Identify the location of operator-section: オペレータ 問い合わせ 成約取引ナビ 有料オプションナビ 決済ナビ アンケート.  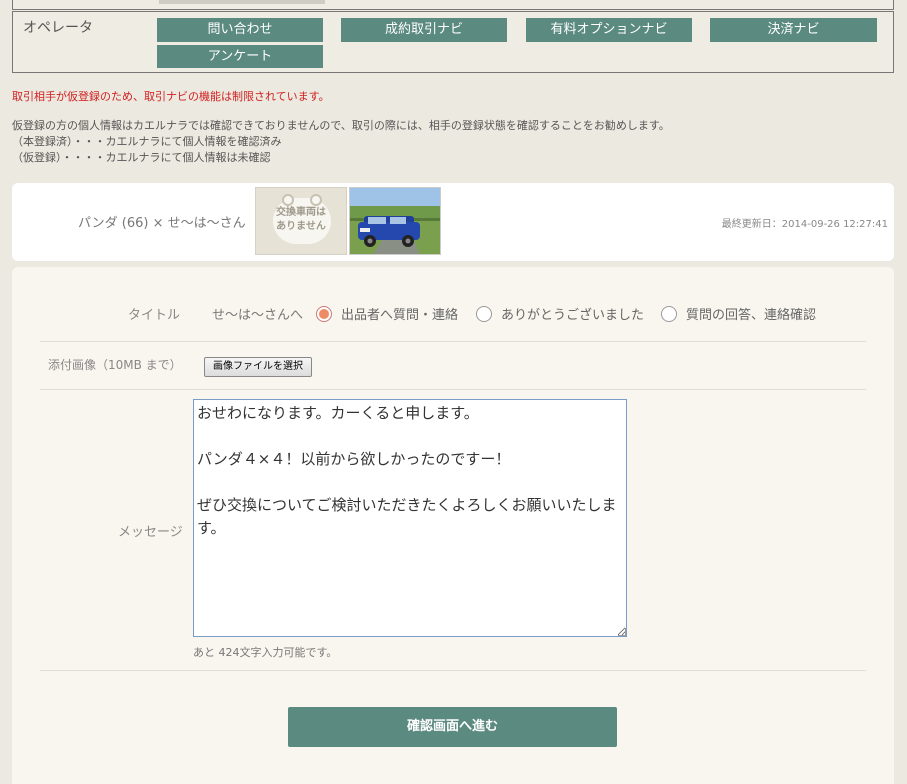
(453, 42).